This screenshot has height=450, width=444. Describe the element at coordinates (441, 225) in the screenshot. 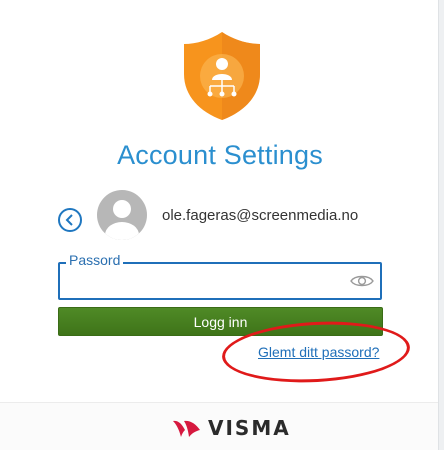

I see `window-right-edge` at that location.